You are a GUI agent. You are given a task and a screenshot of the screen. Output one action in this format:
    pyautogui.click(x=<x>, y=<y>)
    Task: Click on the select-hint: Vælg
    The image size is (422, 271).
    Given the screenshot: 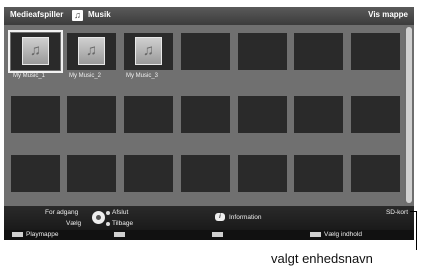 What is the action you would take?
    pyautogui.click(x=74, y=223)
    